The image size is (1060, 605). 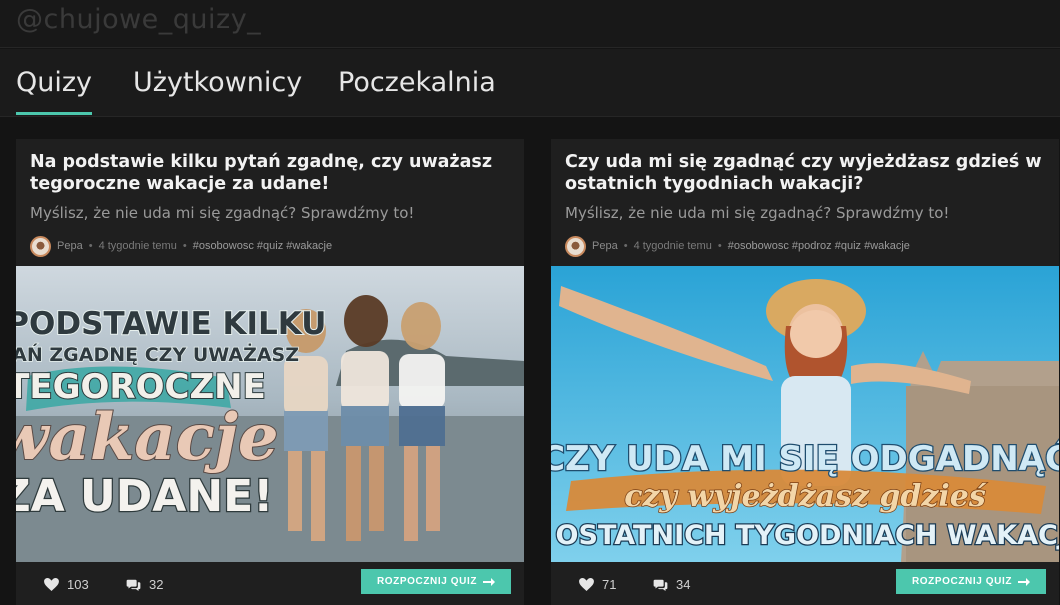 What do you see at coordinates (270, 585) in the screenshot?
I see `quiz-stats: 103 32 ROZPOCZNIJ QUIZ` at bounding box center [270, 585].